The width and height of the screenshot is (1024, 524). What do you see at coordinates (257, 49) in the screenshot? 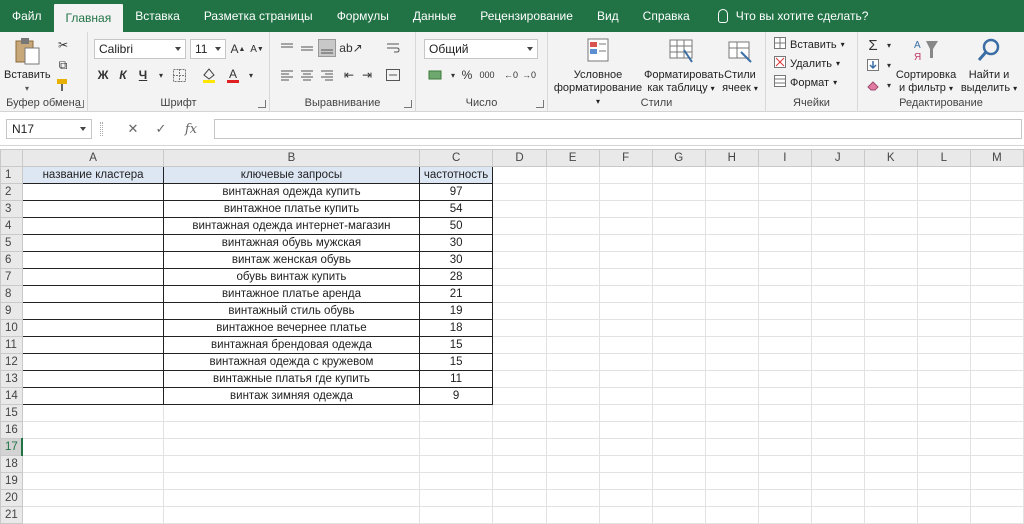
I see `shrink-font-button: A ▼` at bounding box center [257, 49].